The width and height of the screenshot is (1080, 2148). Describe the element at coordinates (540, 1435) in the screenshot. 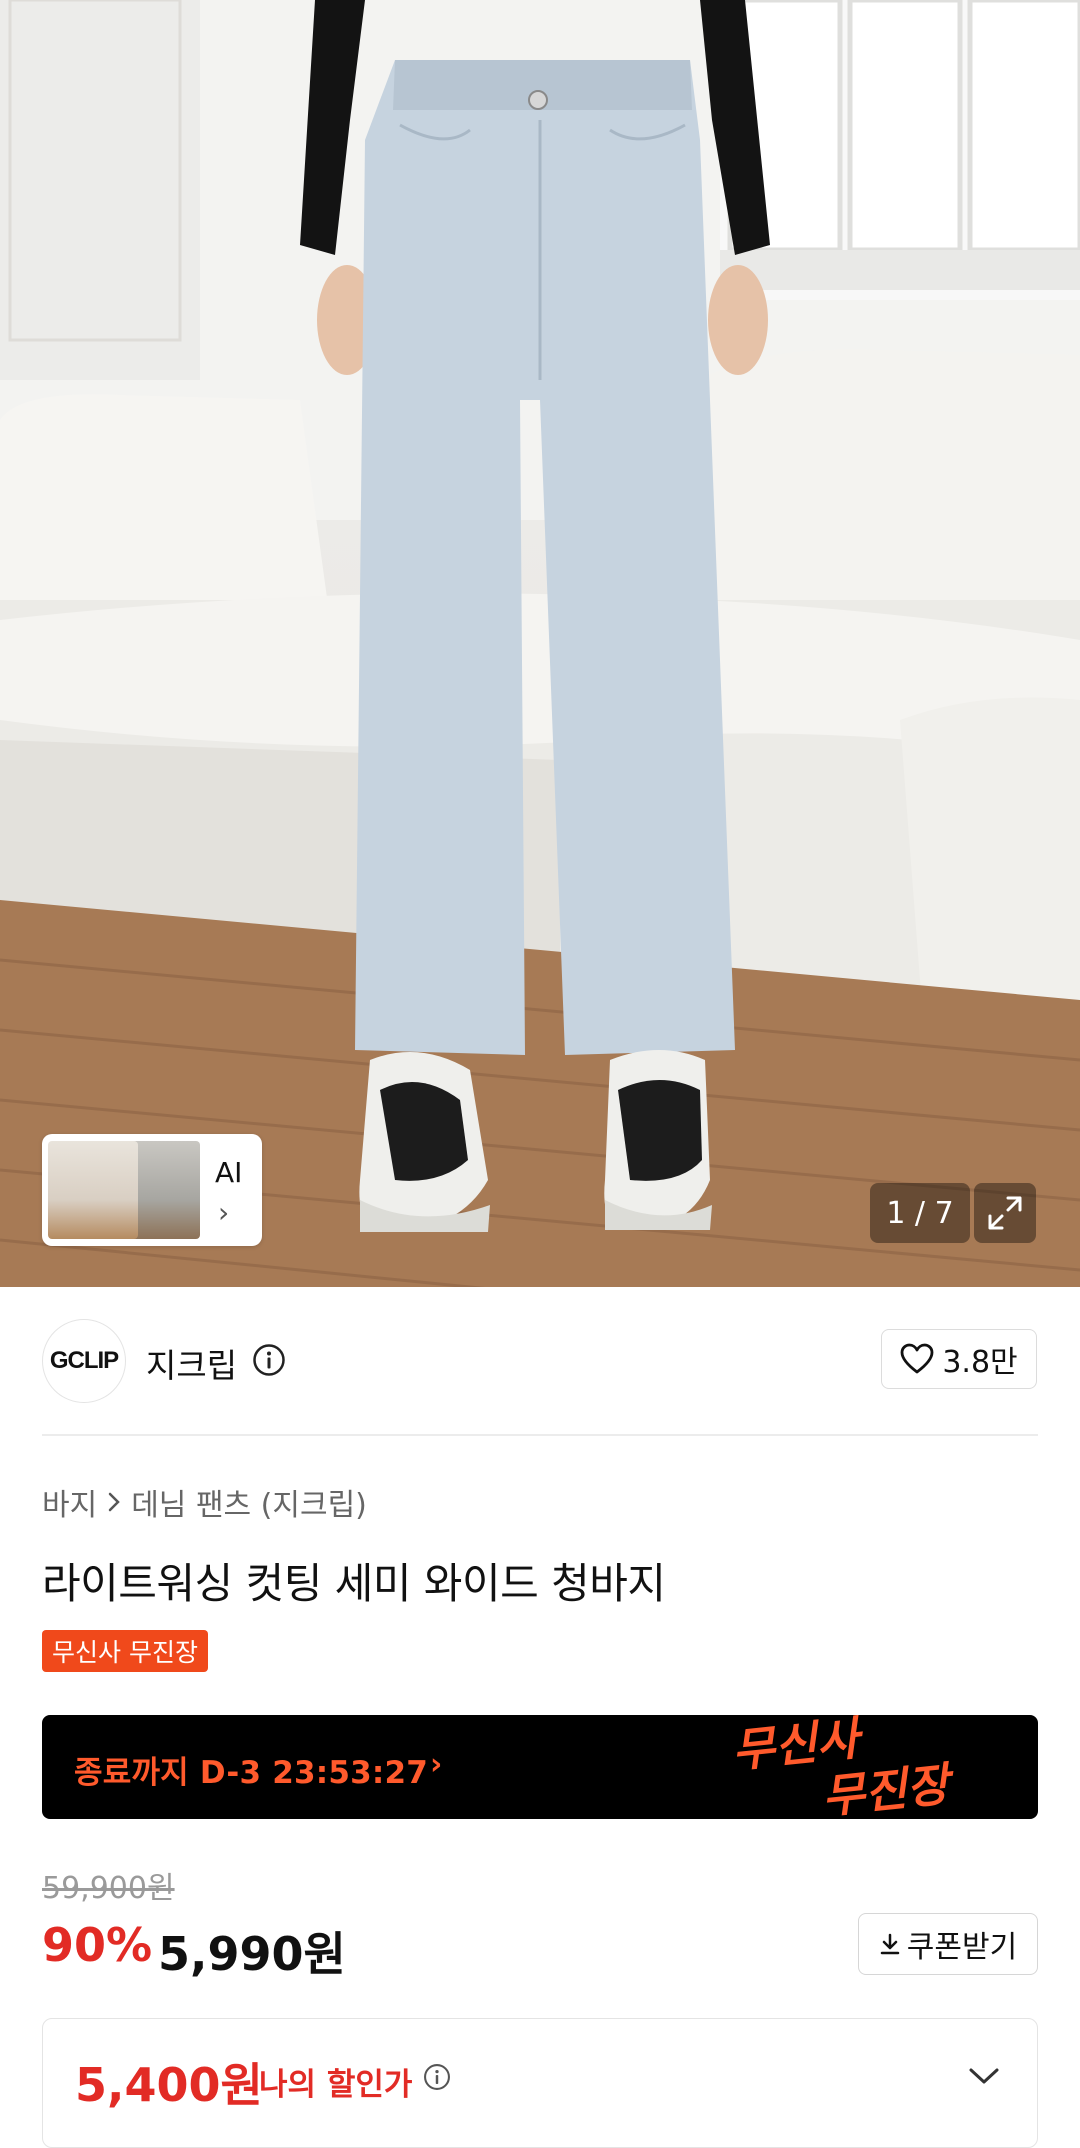

I see `divider` at that location.